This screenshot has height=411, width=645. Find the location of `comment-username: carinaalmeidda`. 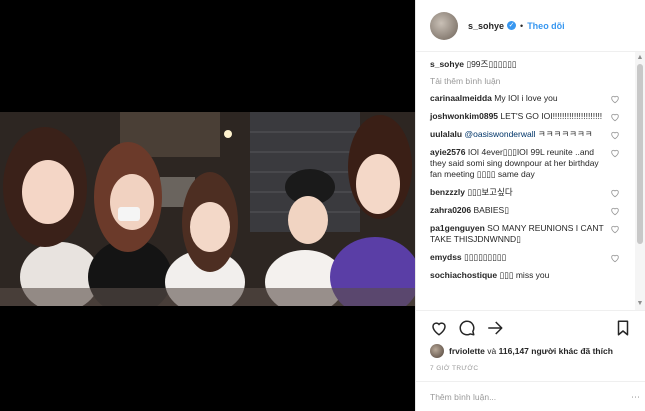

comment-username: carinaalmeidda is located at coordinates (461, 98).